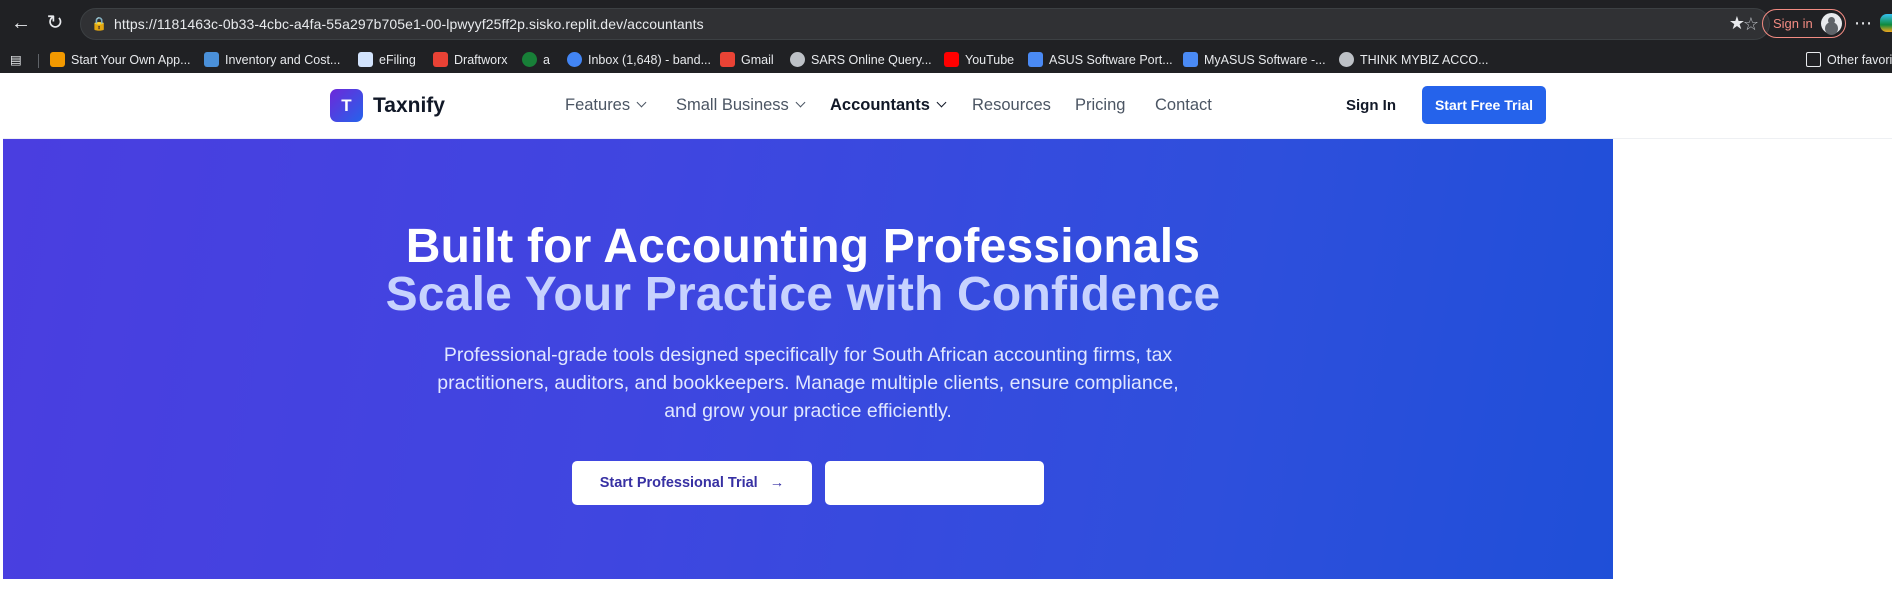 This screenshot has height=592, width=1892. What do you see at coordinates (880, 105) in the screenshot?
I see `nav-accountants-label: Accountants` at bounding box center [880, 105].